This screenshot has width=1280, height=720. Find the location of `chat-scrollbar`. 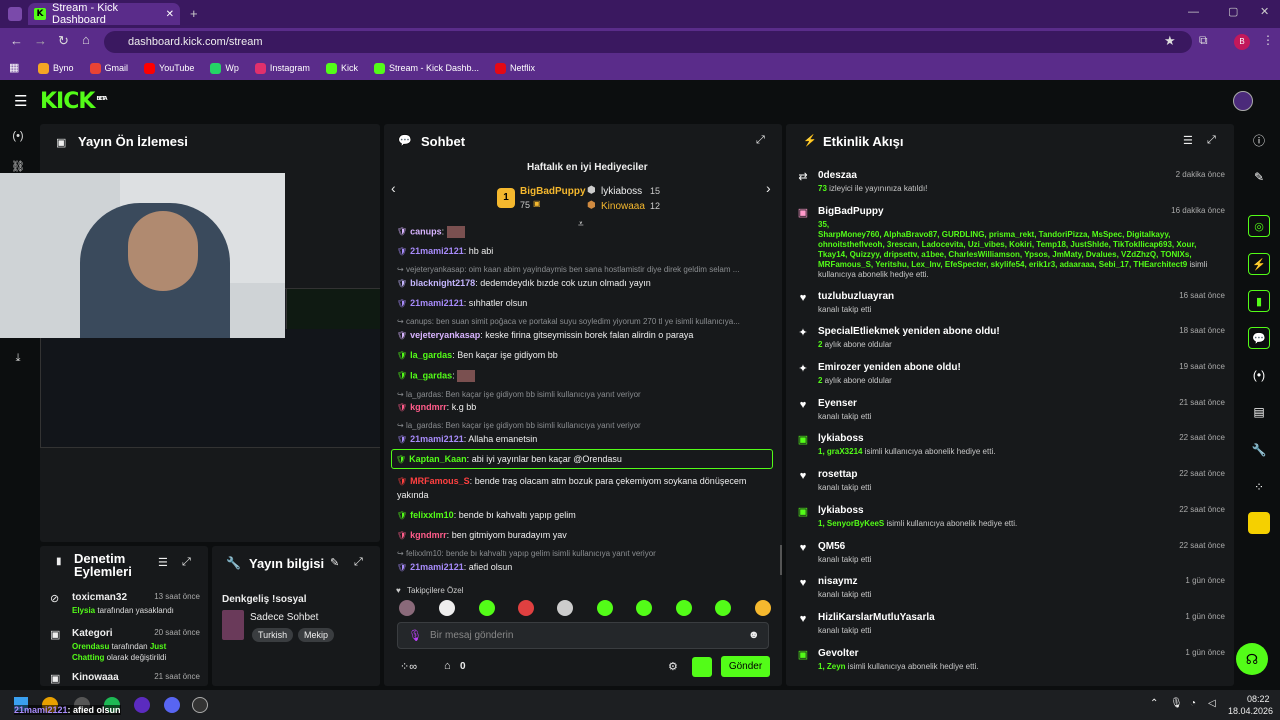

chat-scrollbar is located at coordinates (781, 560).